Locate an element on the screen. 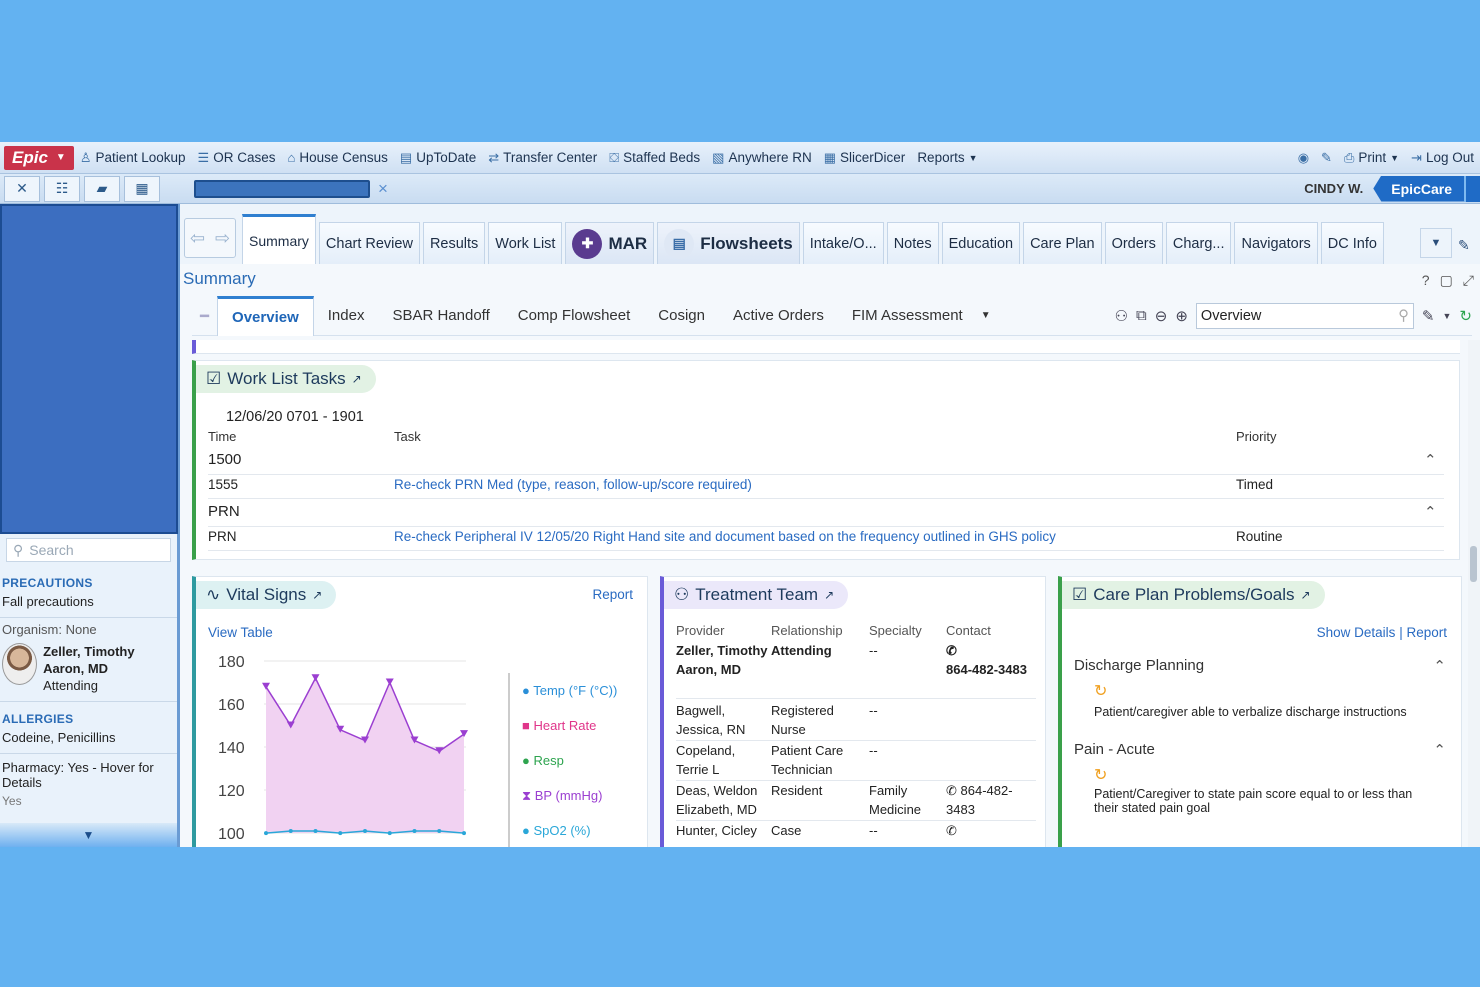 This screenshot has height=987, width=1480. problem-pain-acute: Pain - Acute ⌃ is located at coordinates (1260, 750).